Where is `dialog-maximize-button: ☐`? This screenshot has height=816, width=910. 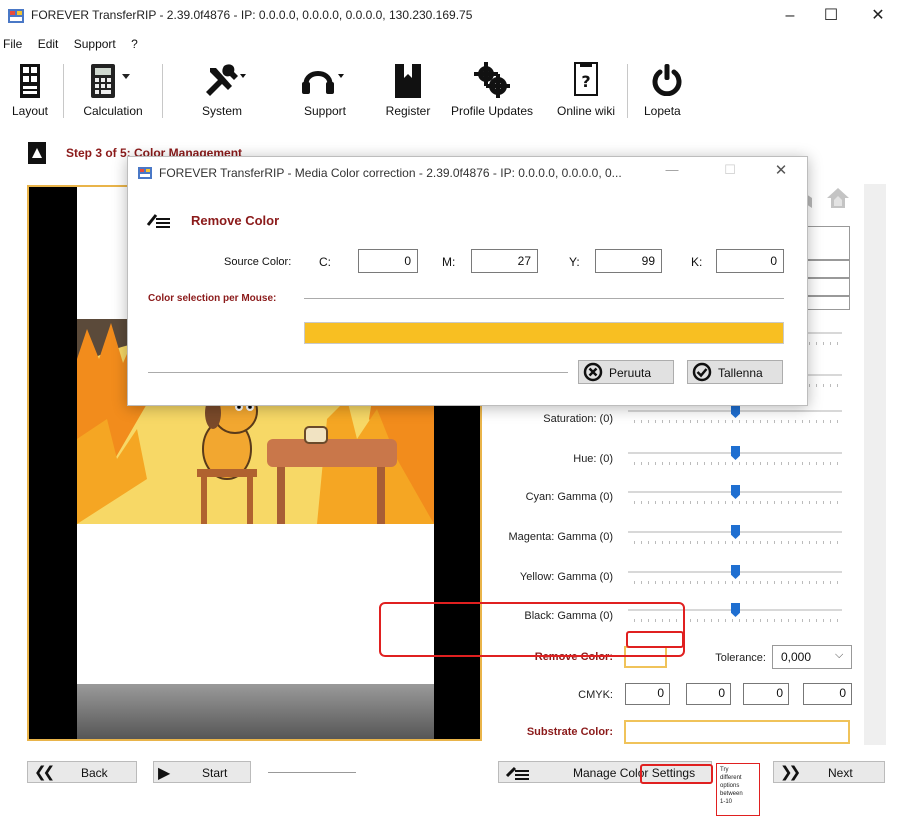
dialog-maximize-button: ☐ is located at coordinates (730, 170).